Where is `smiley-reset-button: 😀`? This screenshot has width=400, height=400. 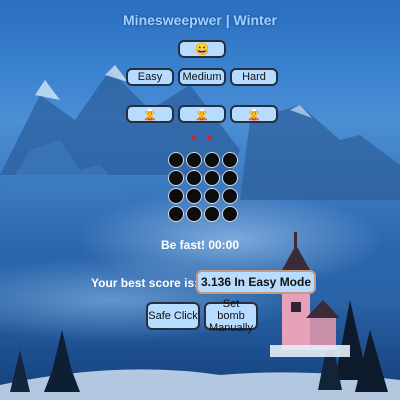 smiley-reset-button: 😀 is located at coordinates (202, 49).